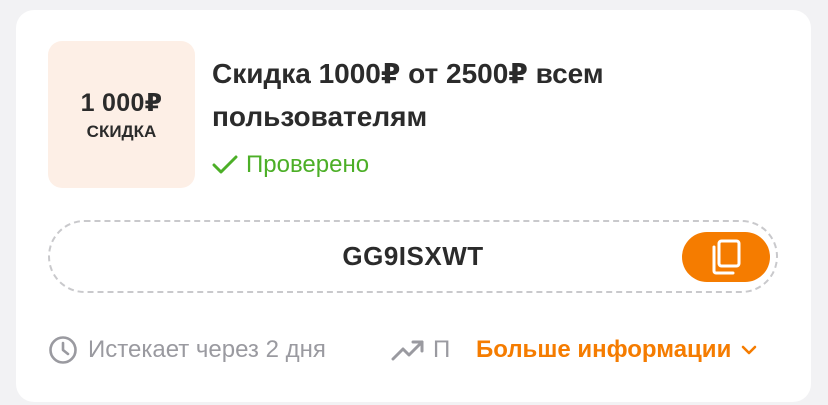  What do you see at coordinates (63, 350) in the screenshot?
I see `clock-icon` at bounding box center [63, 350].